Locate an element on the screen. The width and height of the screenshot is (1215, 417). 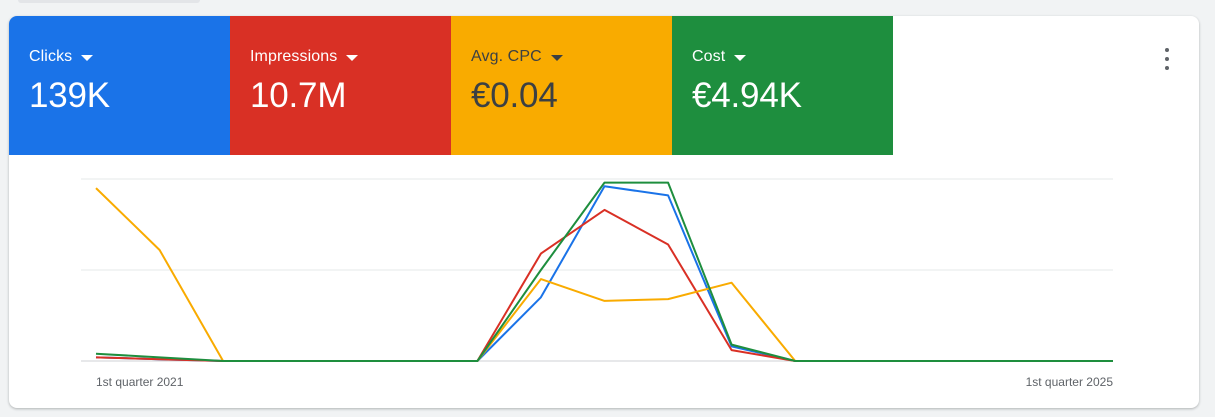
chart-axis-labels: 1st quarter 2021 1st quarter 2025 is located at coordinates (604, 382).